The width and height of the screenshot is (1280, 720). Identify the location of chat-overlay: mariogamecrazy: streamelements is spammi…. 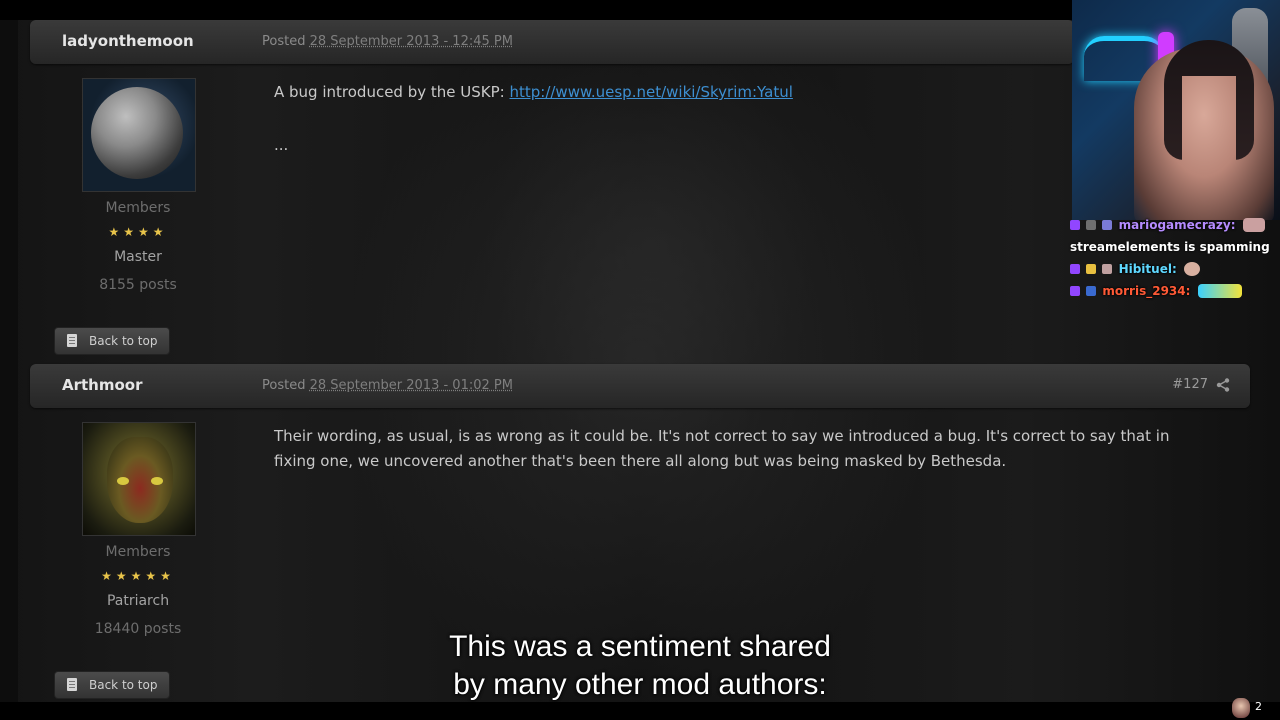
(1170, 262).